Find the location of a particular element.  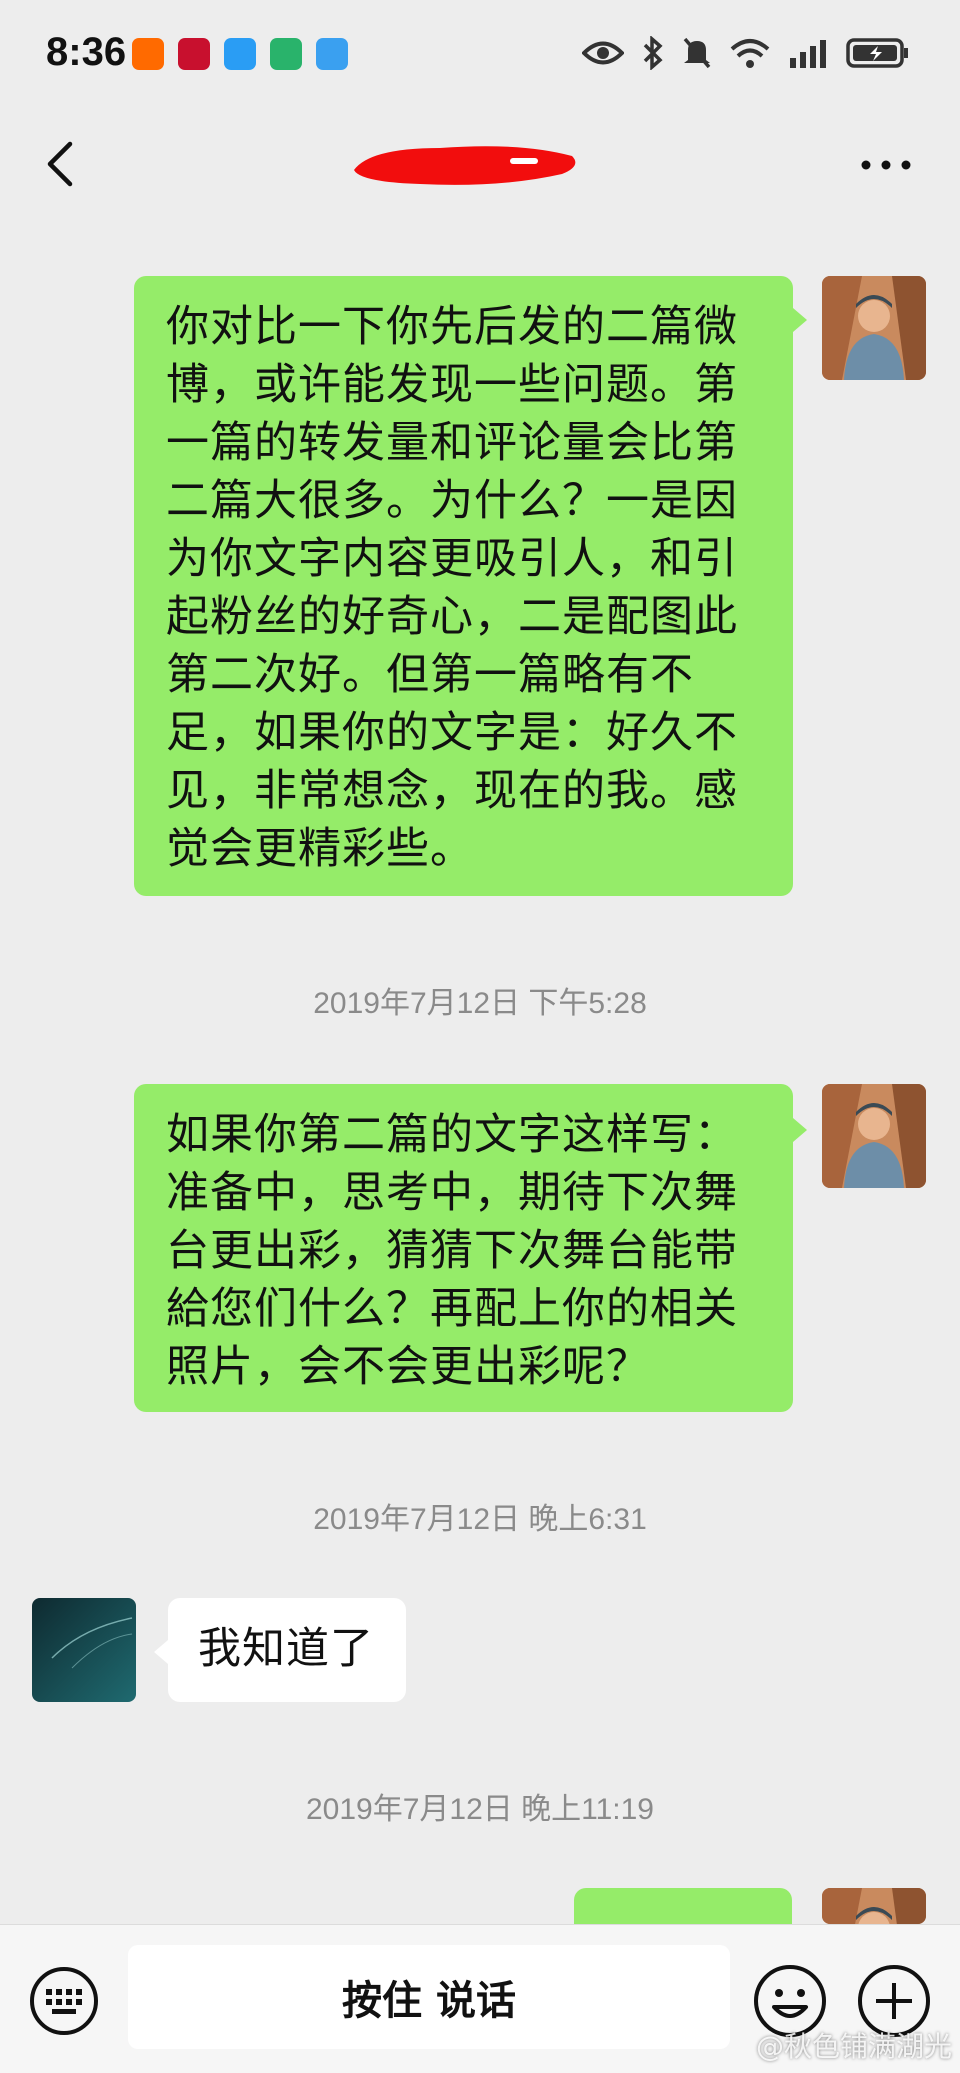

wallet-icon is located at coordinates (286, 54).